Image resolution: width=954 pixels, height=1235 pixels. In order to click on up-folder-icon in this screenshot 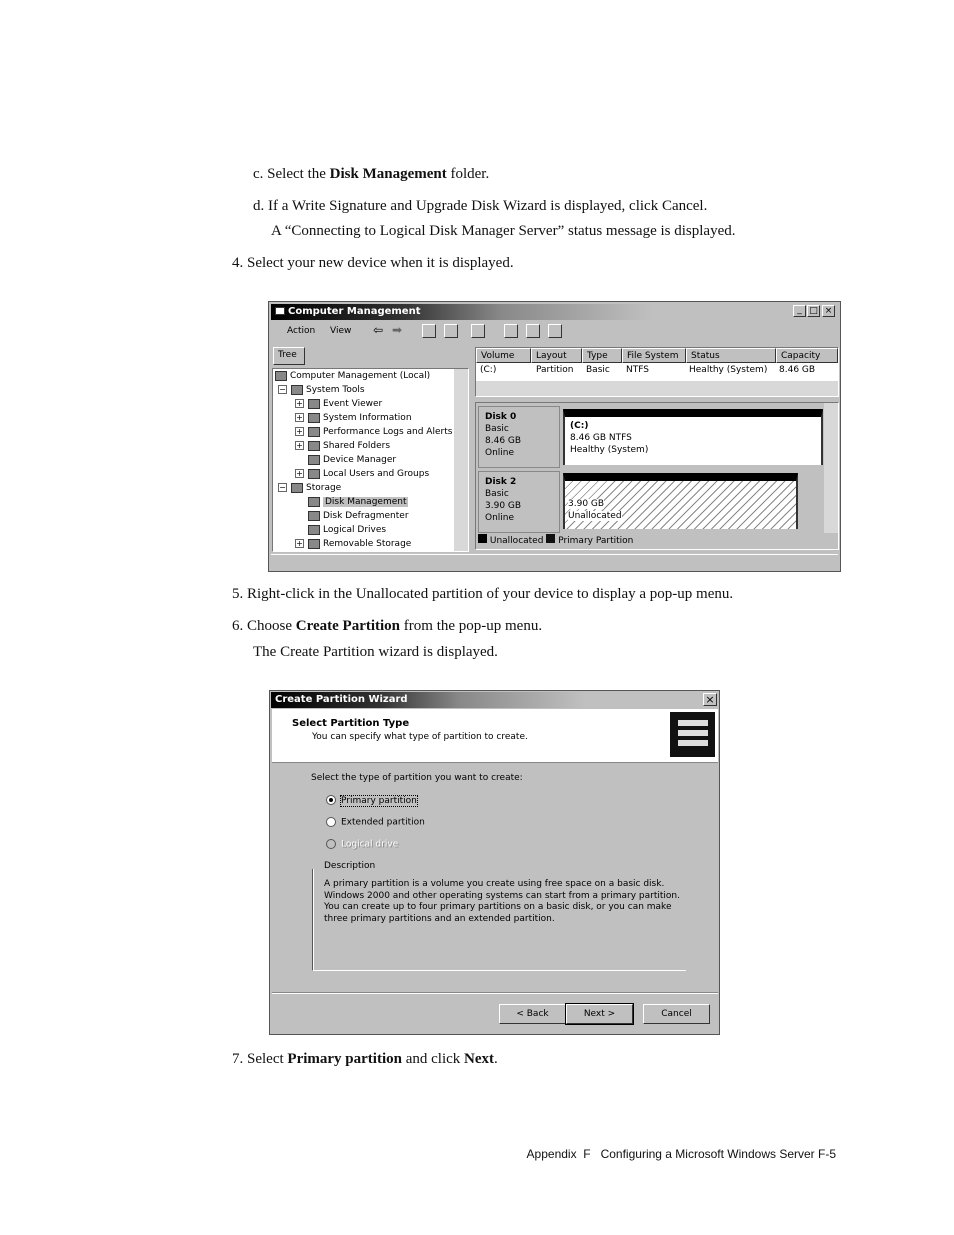, I will do `click(429, 331)`.